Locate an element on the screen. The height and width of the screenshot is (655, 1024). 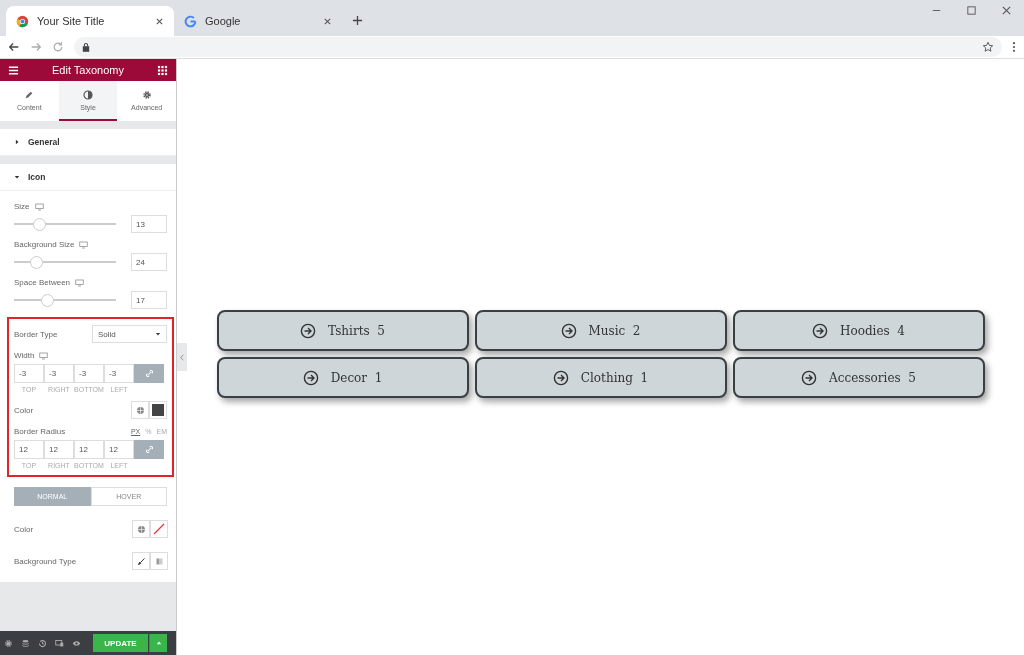
term-label: Clothing 1 is located at coordinates (614, 377).